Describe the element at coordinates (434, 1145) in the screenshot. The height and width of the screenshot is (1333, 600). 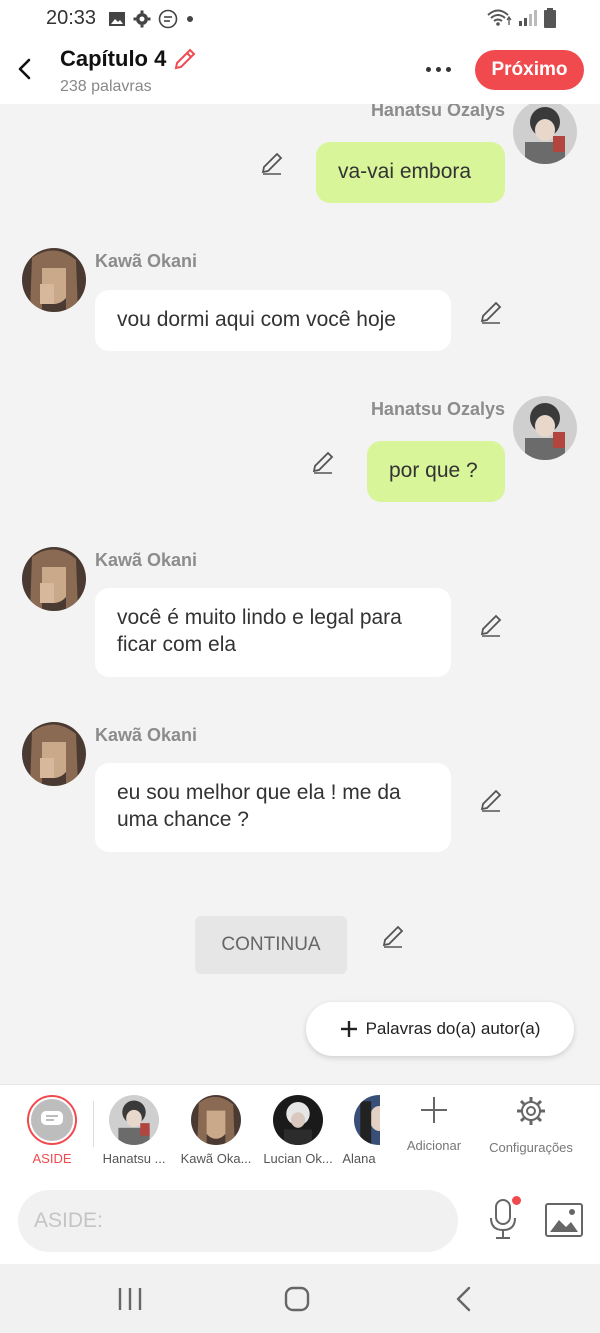
I see `add-label: Adicionar` at that location.